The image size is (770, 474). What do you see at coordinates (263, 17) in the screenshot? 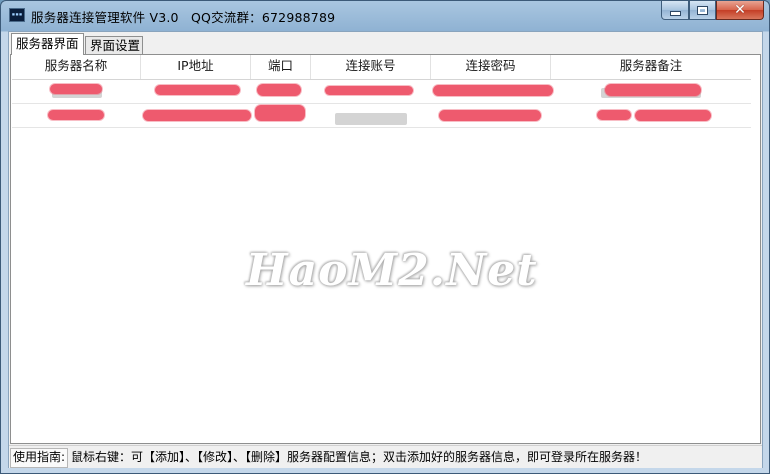
I see `qq-group-info: QQ交流群：672988789` at bounding box center [263, 17].